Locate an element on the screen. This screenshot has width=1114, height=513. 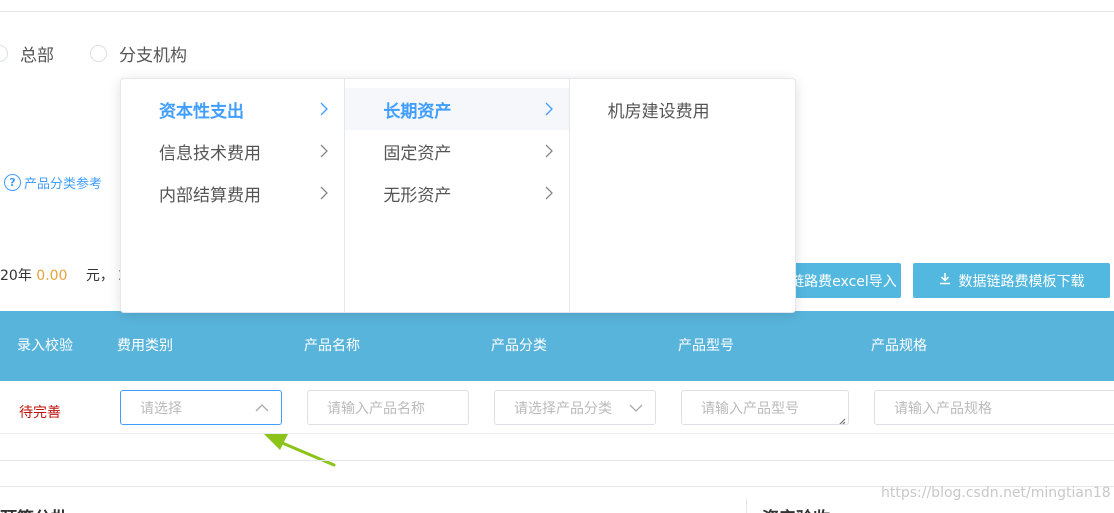
product-model-placeholder: 请输入产品型号 is located at coordinates (750, 408).